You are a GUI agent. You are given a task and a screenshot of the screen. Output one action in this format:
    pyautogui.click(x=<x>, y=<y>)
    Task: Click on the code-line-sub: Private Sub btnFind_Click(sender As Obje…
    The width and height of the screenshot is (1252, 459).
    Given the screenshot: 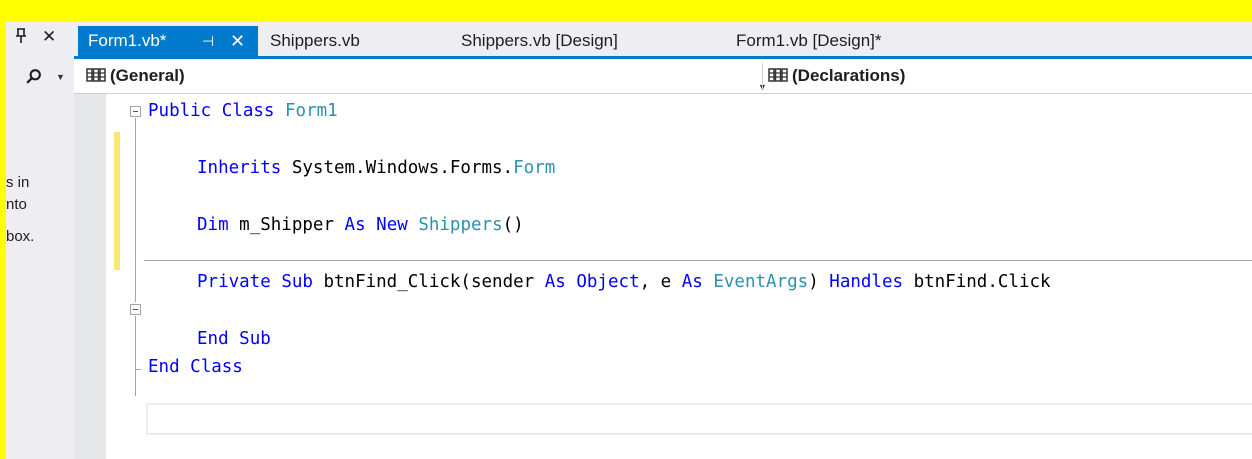 What is the action you would take?
    pyautogui.click(x=624, y=282)
    